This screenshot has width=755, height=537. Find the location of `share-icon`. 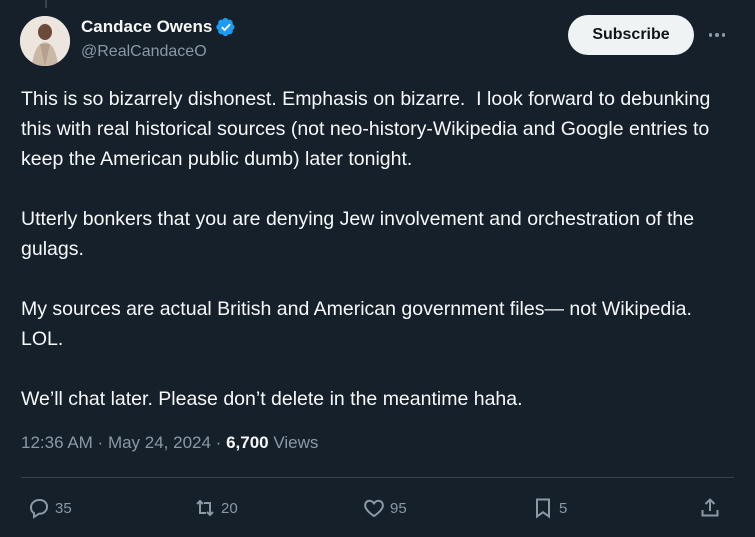

share-icon is located at coordinates (710, 507).